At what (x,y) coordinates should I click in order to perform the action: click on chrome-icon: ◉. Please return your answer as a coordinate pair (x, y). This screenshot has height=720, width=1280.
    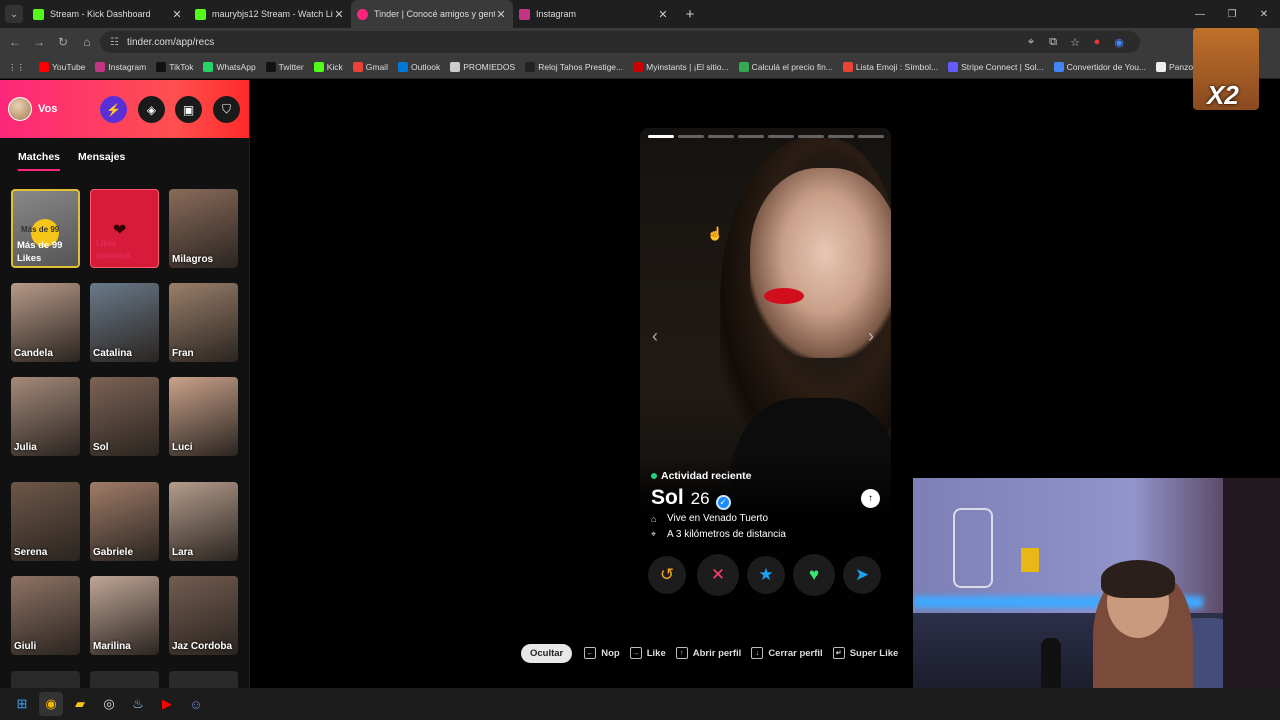
    Looking at the image, I should click on (51, 704).